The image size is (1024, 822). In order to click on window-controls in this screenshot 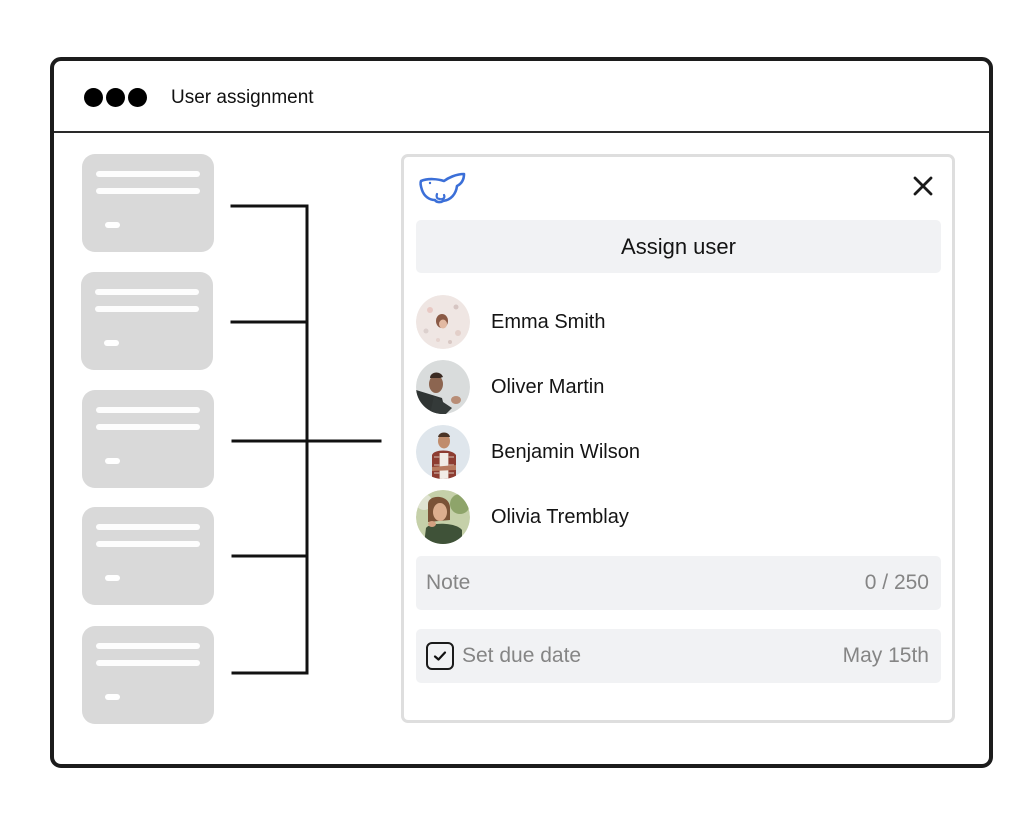, I will do `click(115, 97)`.